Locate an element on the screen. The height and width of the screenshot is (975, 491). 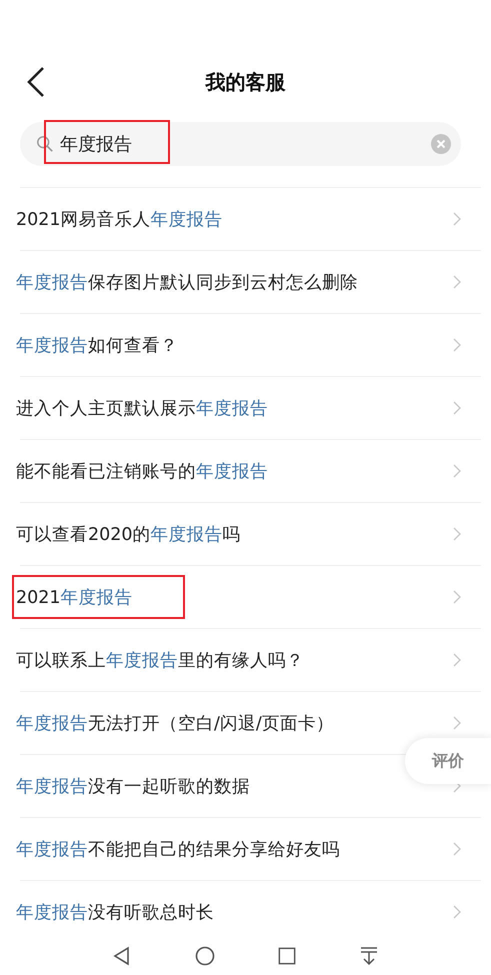
search-text: 年度报告 is located at coordinates (96, 144).